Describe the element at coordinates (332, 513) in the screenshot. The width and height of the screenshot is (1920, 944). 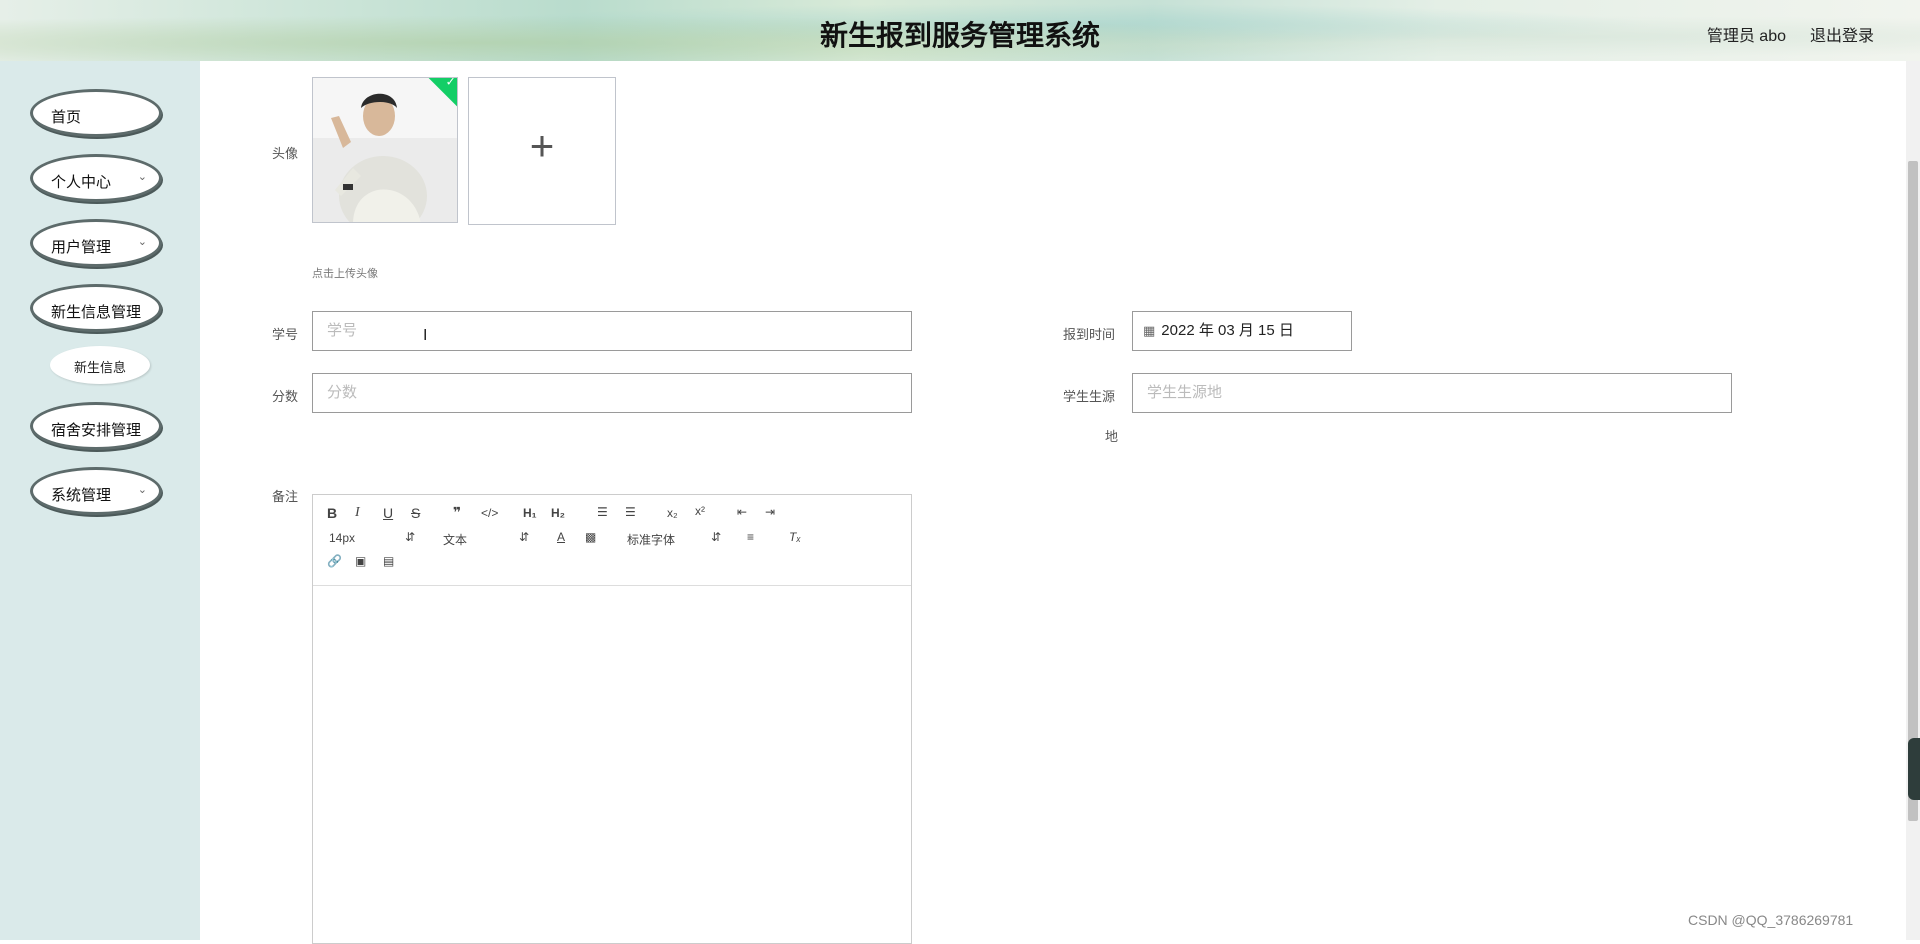
I see `bold-icon: B` at that location.